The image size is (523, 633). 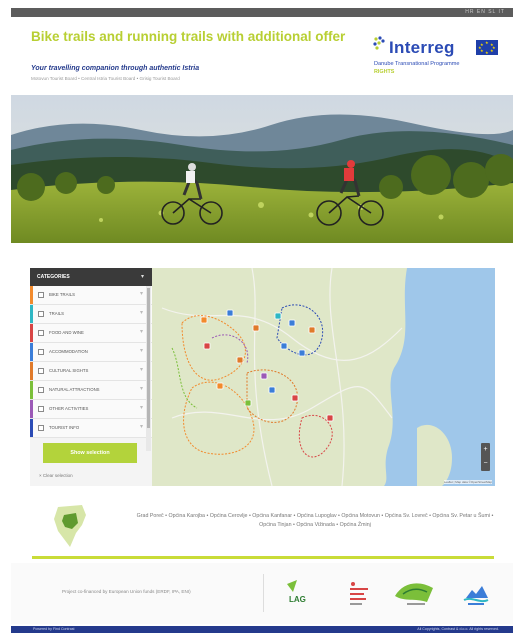 I want to click on lag-logo: LAG, so click(x=297, y=593).